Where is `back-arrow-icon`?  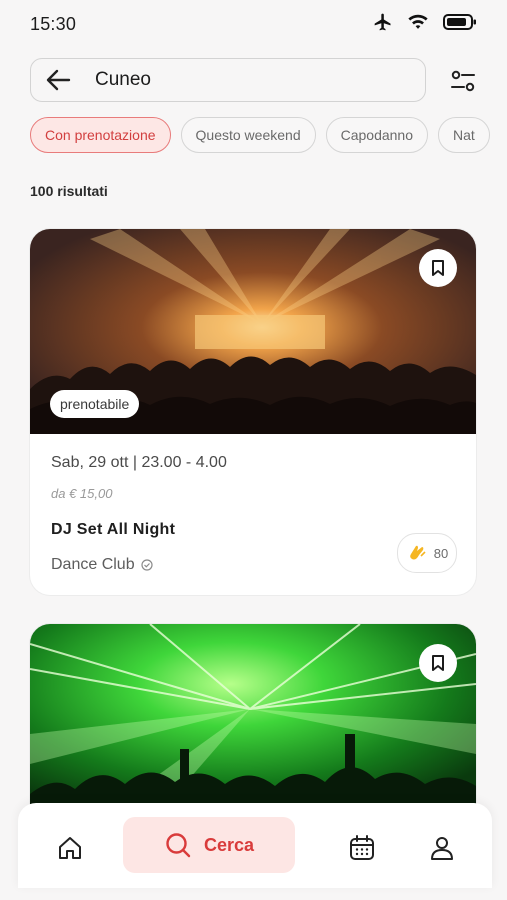 back-arrow-icon is located at coordinates (58, 80).